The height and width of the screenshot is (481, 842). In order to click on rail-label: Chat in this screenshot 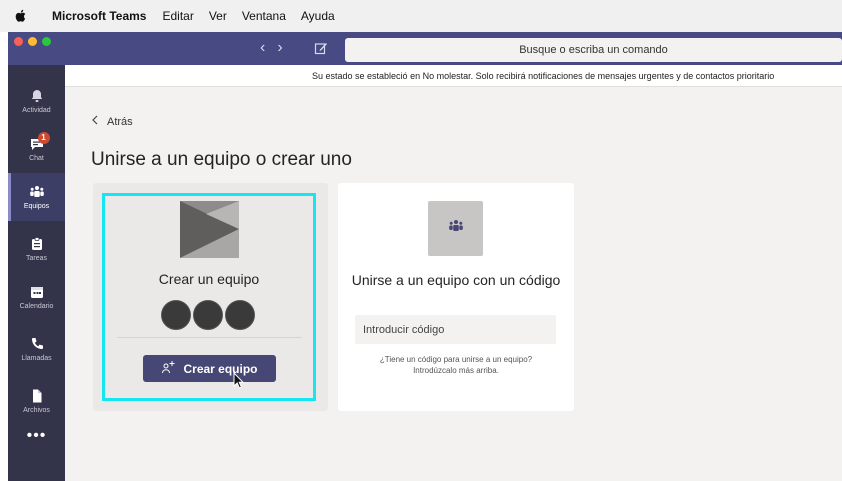, I will do `click(36, 158)`.